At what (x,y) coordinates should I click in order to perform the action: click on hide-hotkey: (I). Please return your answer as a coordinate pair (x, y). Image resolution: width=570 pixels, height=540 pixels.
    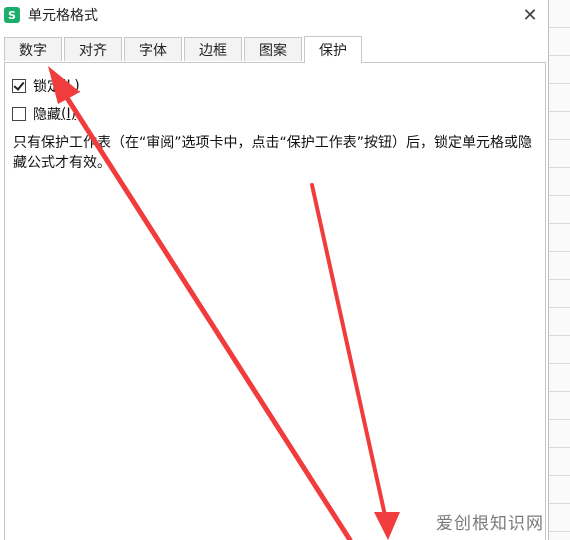
    Looking at the image, I should click on (69, 114).